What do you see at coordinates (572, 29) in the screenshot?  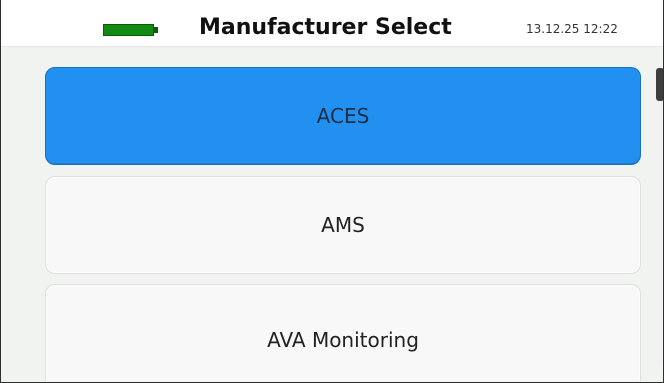 I see `date-time: 13.12.25 12:22` at bounding box center [572, 29].